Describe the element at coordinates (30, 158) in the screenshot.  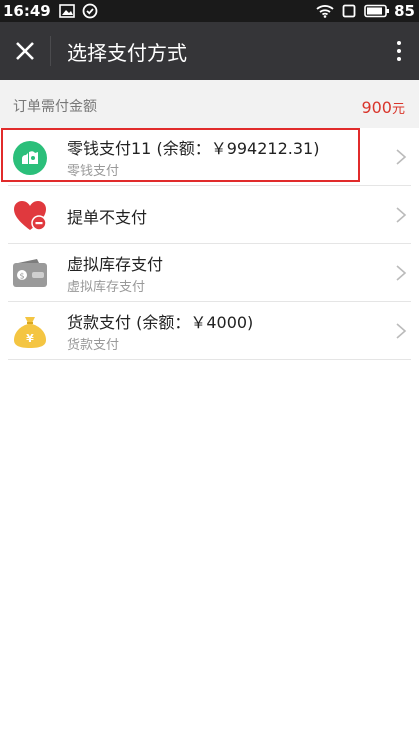
I see `wallet-change-icon` at that location.